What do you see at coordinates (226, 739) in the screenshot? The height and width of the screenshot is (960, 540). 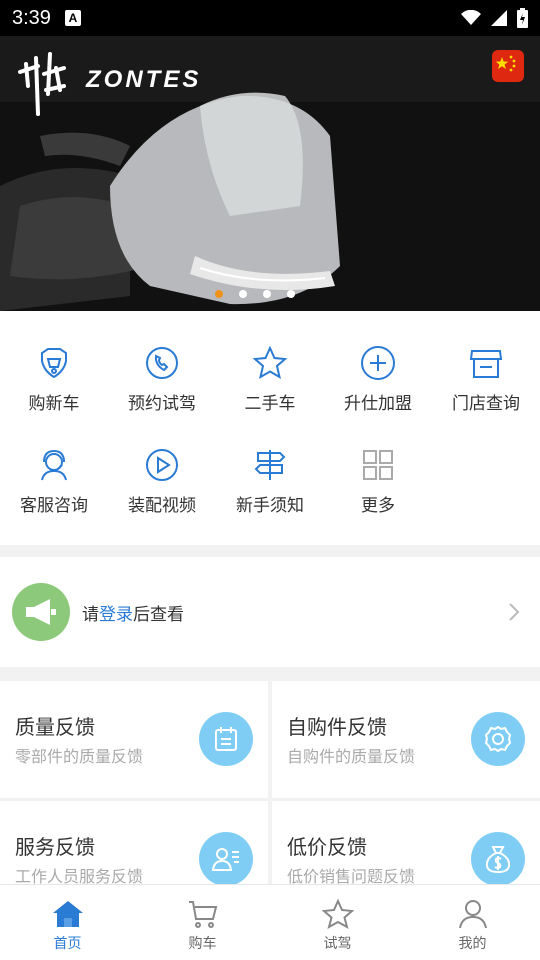 I see `calendar-icon` at bounding box center [226, 739].